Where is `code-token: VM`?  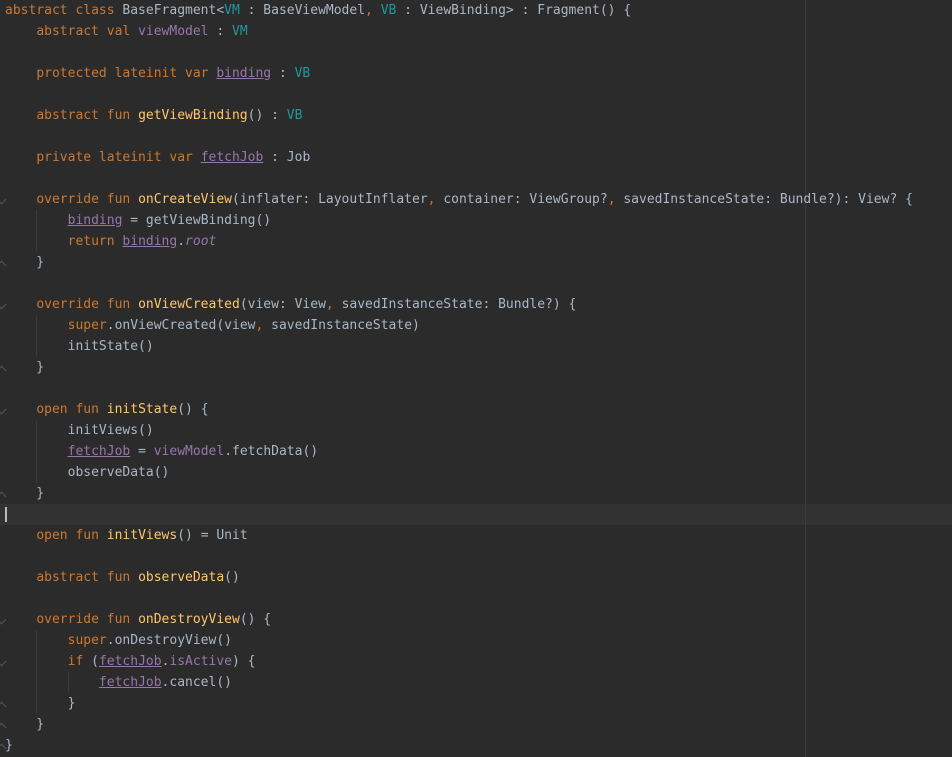
code-token: VM is located at coordinates (240, 31).